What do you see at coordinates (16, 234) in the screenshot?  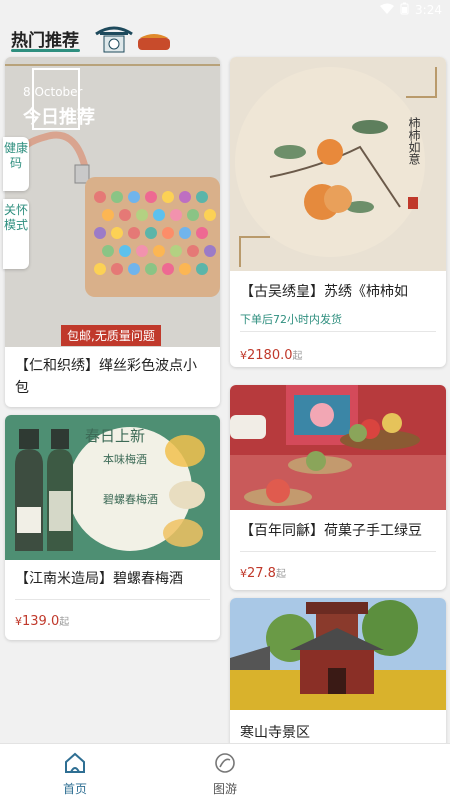 I see `care-mode-tab: 关怀模式` at bounding box center [16, 234].